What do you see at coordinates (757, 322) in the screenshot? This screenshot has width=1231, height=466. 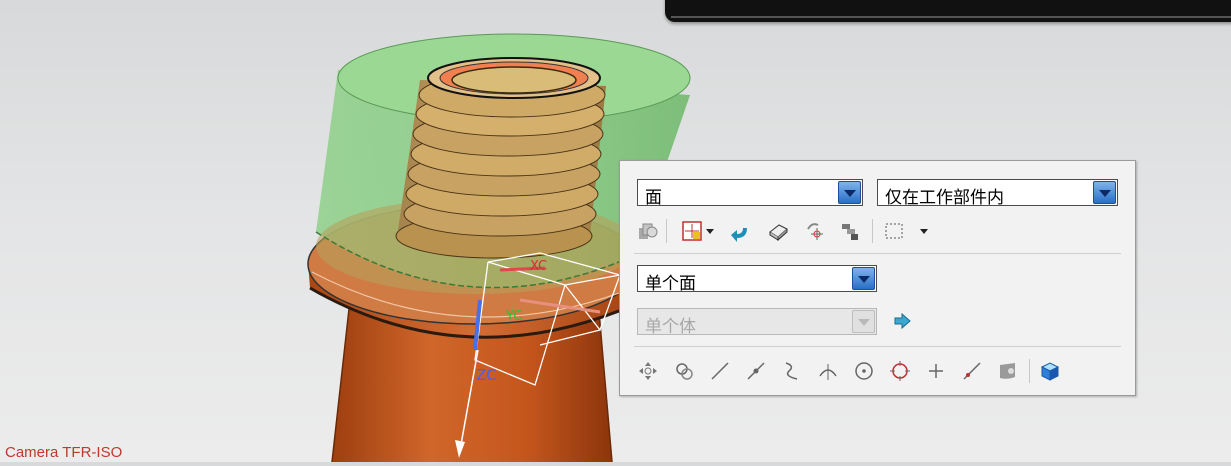 I see `body-rule-dropdown: 单个体` at bounding box center [757, 322].